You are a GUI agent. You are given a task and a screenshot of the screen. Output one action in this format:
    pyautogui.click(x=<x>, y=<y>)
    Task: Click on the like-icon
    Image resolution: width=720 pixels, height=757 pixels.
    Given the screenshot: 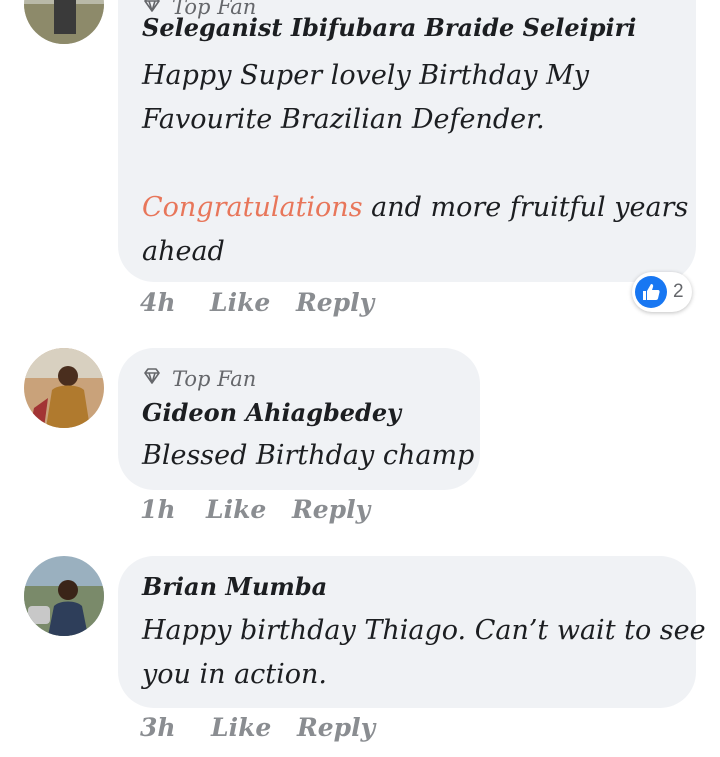 What is the action you would take?
    pyautogui.click(x=651, y=292)
    